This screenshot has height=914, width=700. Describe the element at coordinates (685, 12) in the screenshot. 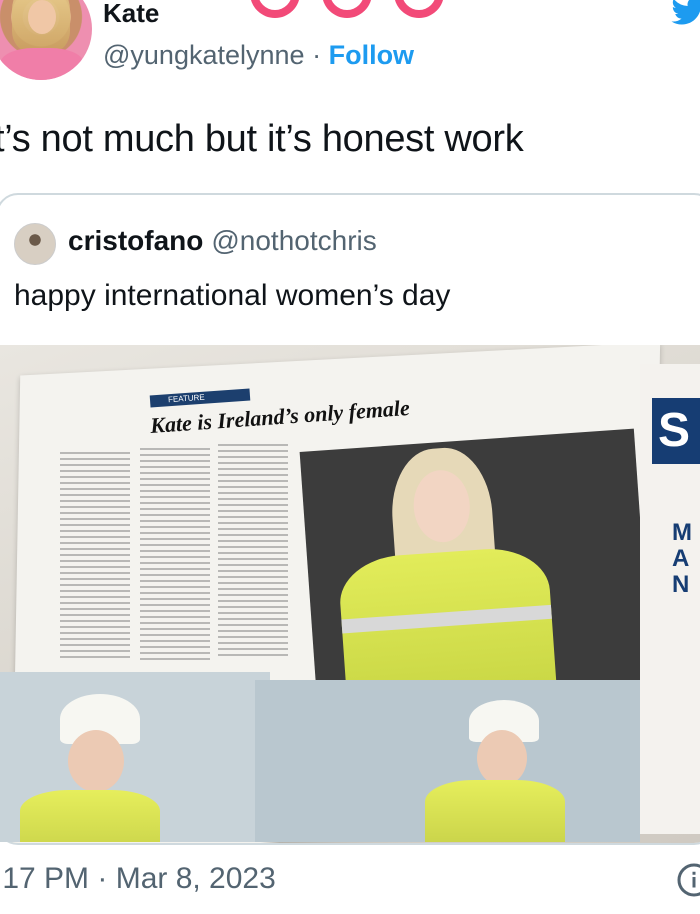

I see `twitter-bird-icon` at that location.